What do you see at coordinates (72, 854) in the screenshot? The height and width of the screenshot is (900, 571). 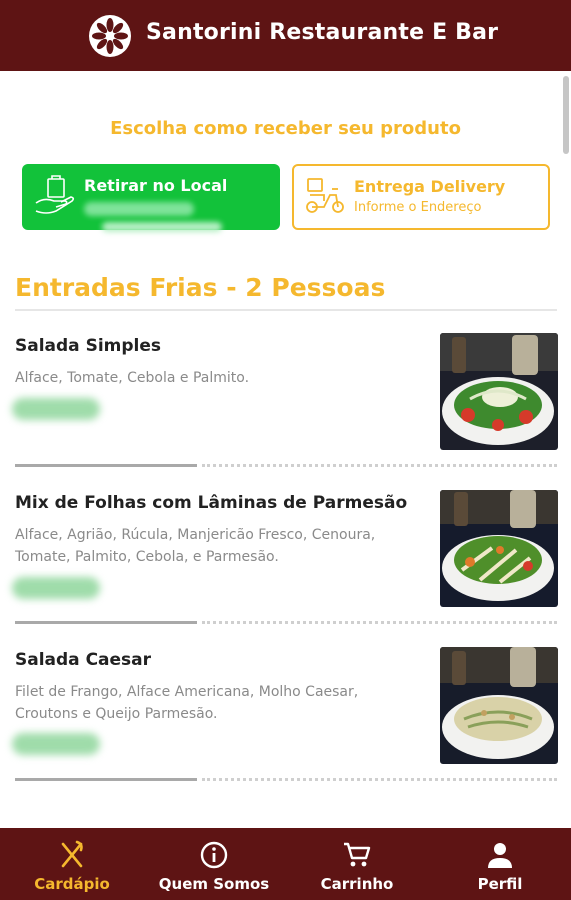 I see `fork-knife-icon` at bounding box center [72, 854].